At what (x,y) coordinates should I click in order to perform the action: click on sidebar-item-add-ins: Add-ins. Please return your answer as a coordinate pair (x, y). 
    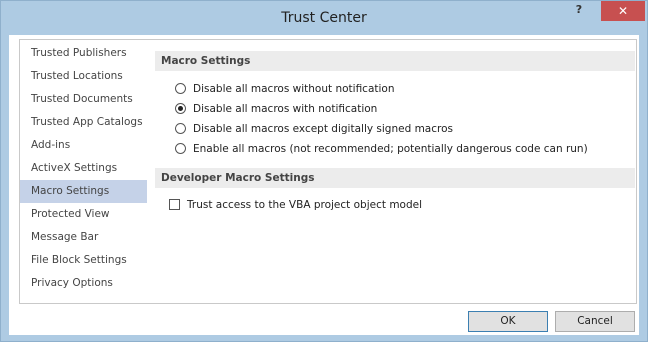
    Looking at the image, I should click on (85, 145).